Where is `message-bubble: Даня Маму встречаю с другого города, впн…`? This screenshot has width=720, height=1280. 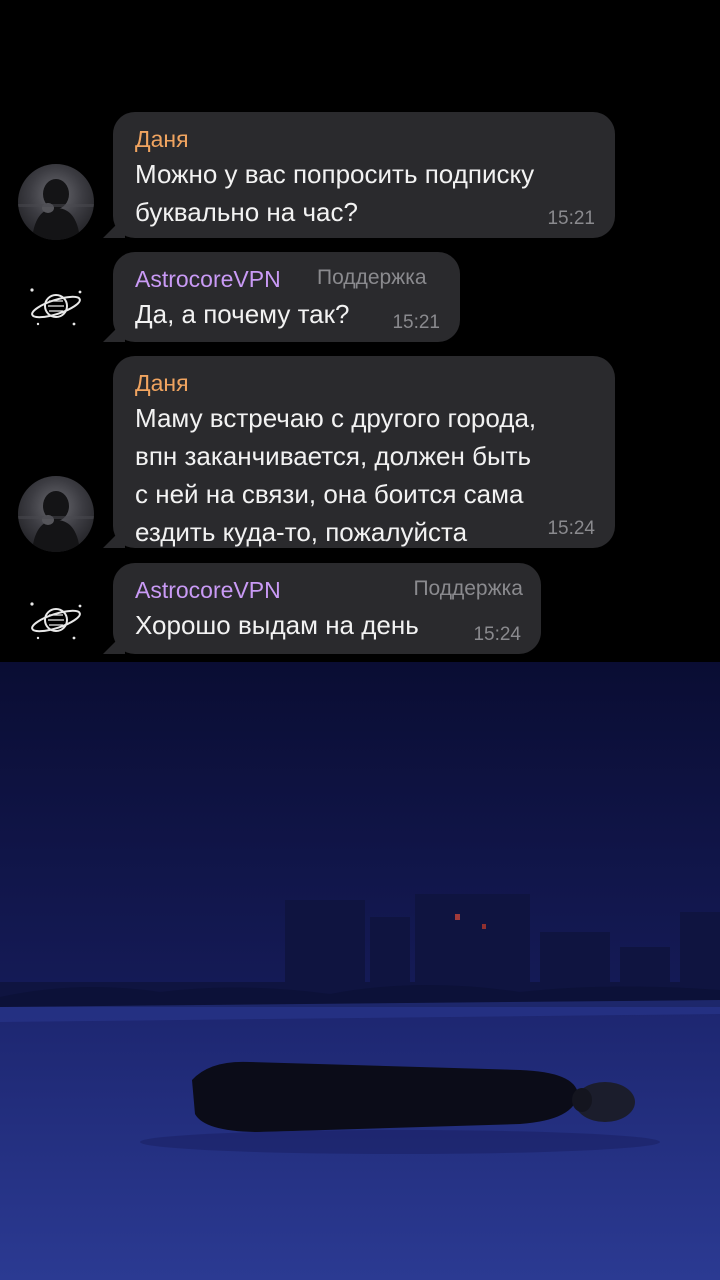 message-bubble: Даня Маму встречаю с другого города, впн… is located at coordinates (359, 452).